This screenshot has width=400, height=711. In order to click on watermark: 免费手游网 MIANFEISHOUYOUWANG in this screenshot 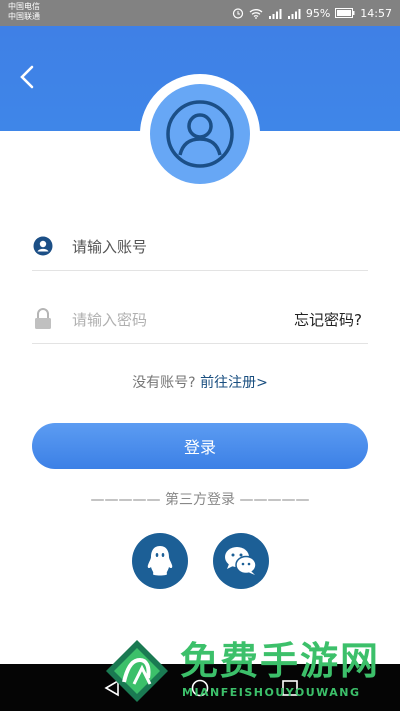, I will do `click(249, 672)`.